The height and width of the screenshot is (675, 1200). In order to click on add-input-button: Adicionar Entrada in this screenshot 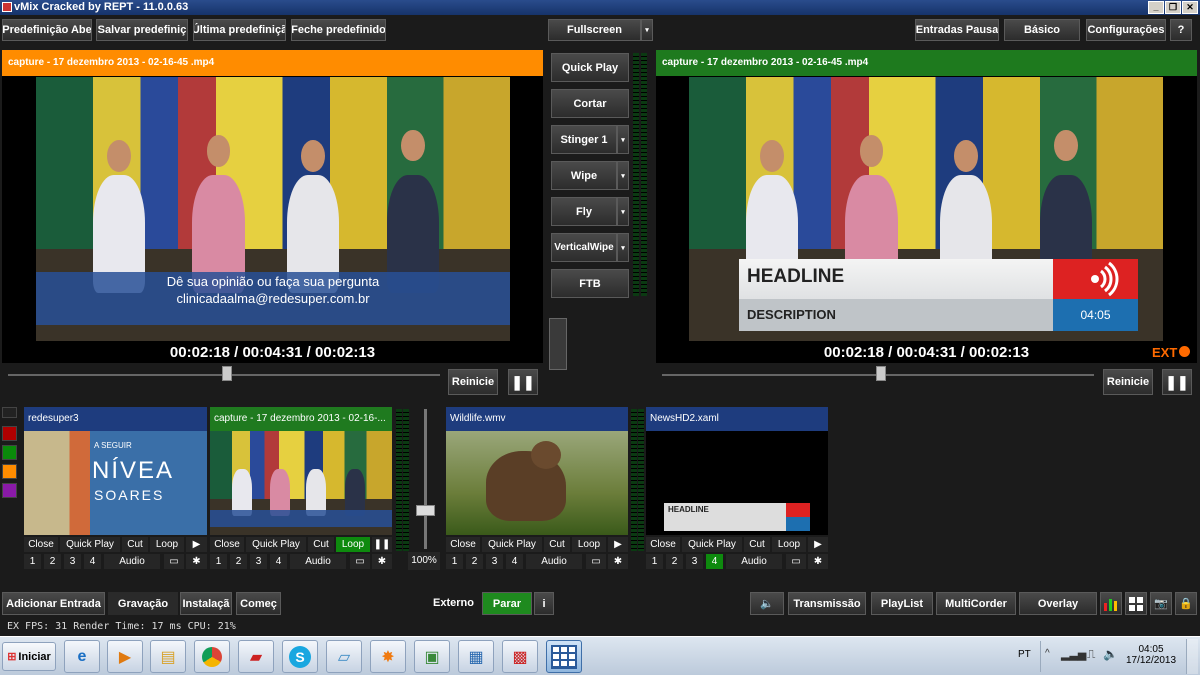, I will do `click(53, 603)`.